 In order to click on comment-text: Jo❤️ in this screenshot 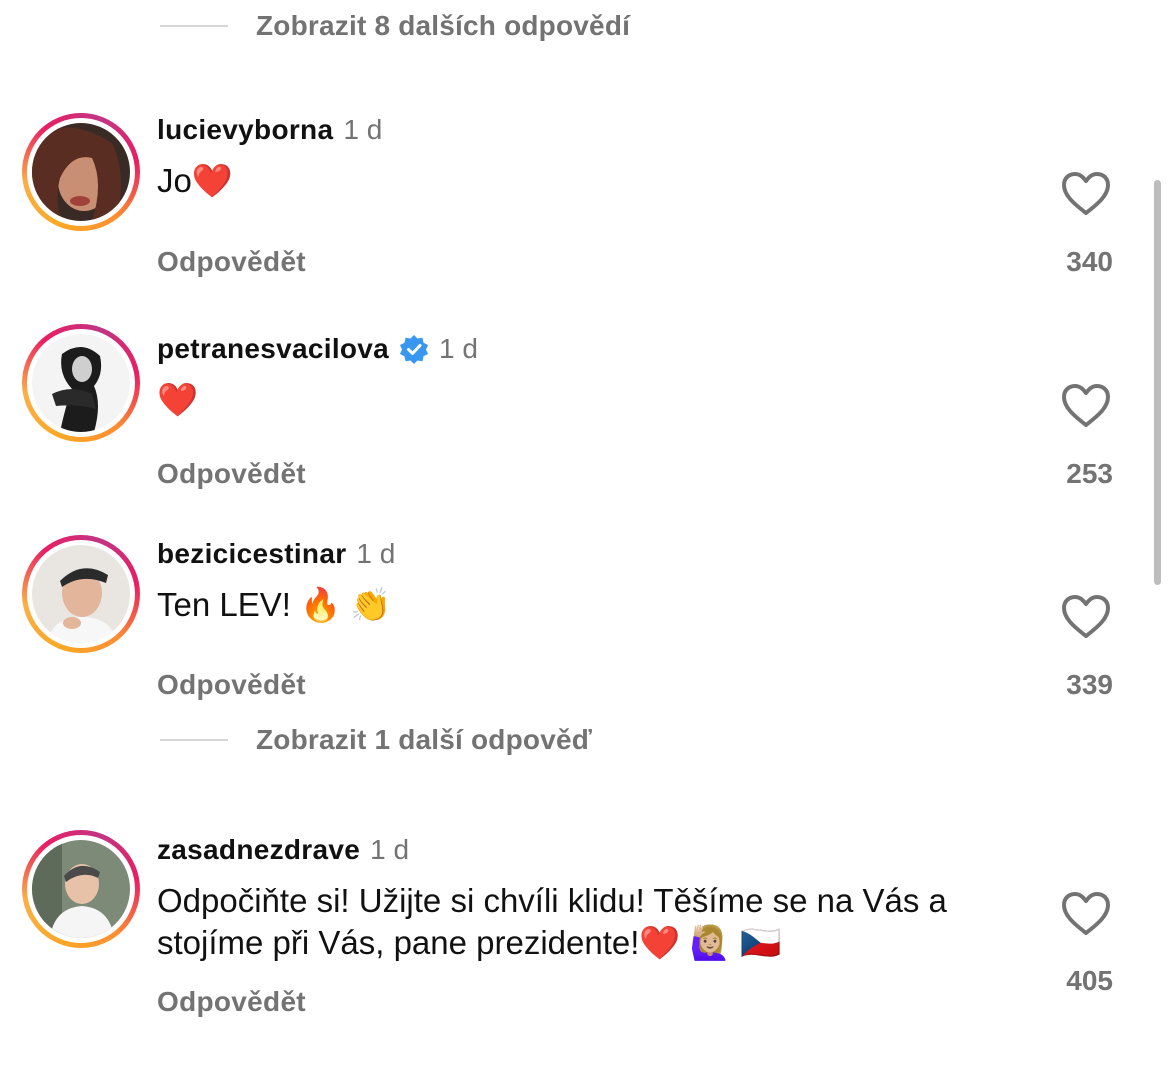, I will do `click(195, 180)`.